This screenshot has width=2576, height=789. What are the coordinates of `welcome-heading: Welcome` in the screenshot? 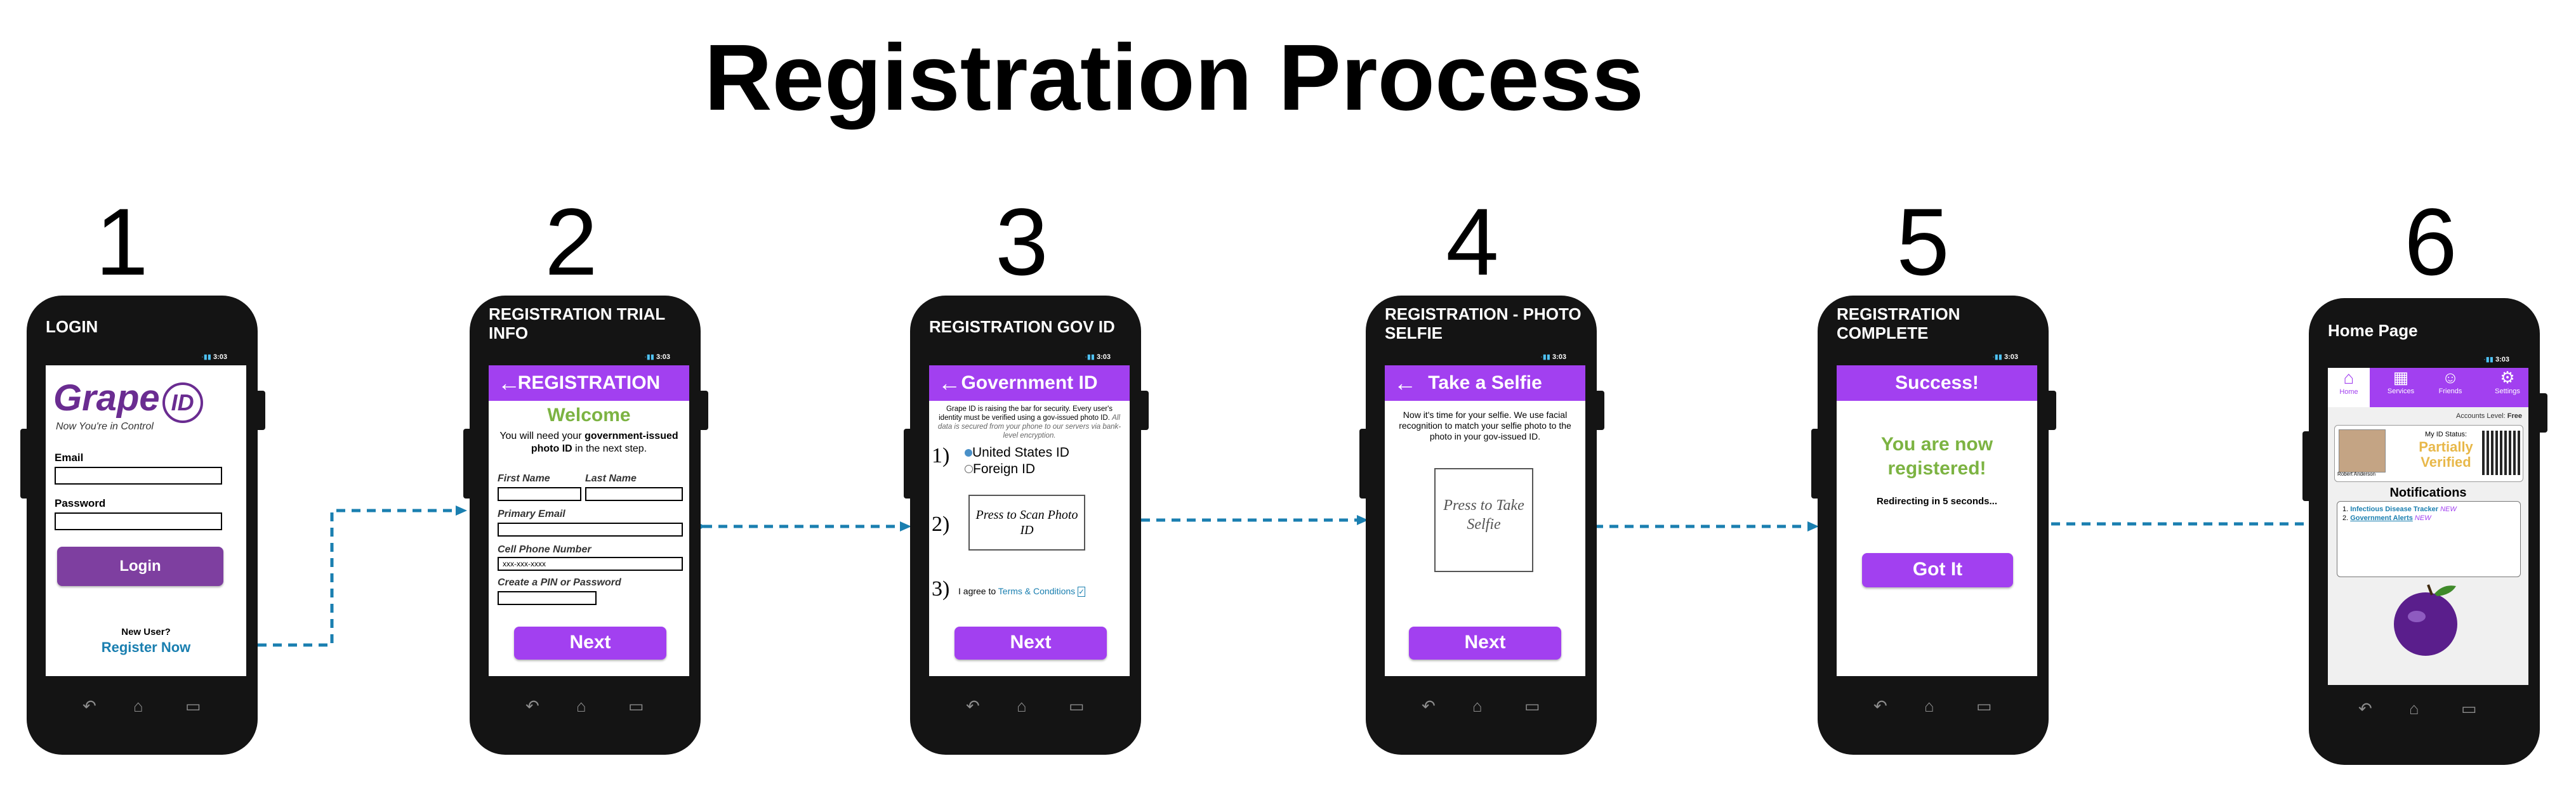 It's located at (589, 415).